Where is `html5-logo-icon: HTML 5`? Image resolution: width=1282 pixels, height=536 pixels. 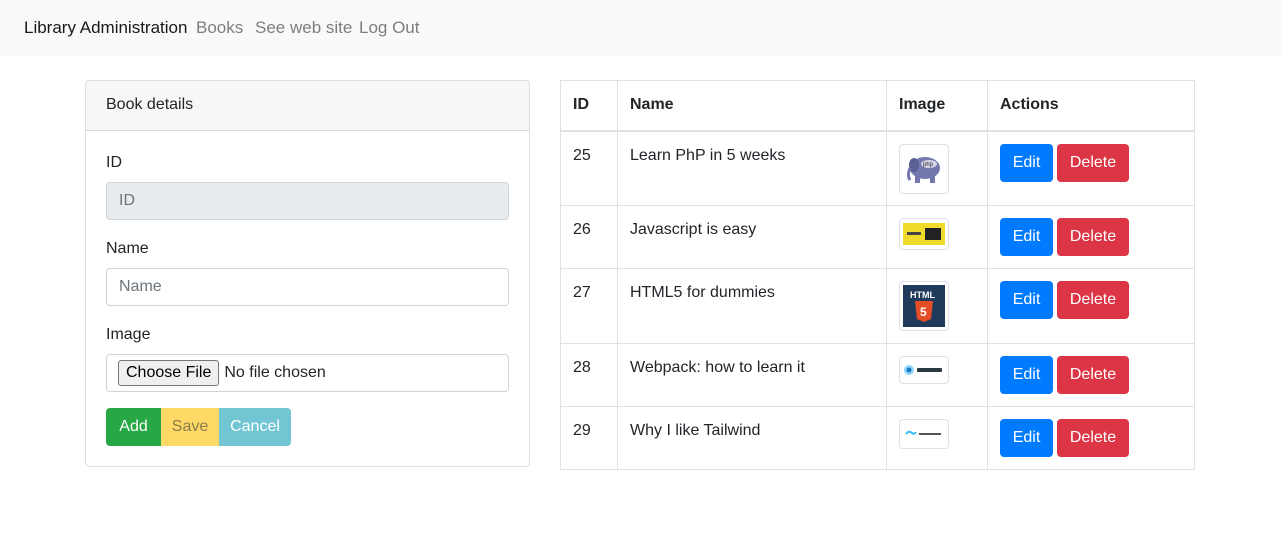
html5-logo-icon: HTML 5 is located at coordinates (924, 306).